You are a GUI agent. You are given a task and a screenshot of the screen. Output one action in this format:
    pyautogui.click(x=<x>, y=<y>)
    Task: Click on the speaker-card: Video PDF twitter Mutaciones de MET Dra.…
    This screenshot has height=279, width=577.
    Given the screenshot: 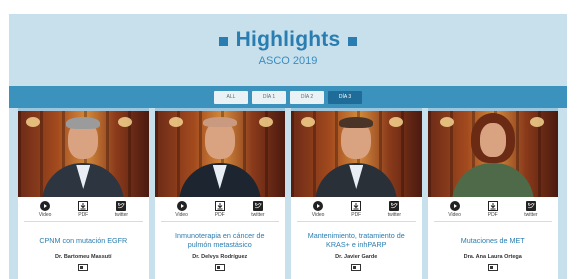 What is the action you would take?
    pyautogui.click(x=493, y=193)
    